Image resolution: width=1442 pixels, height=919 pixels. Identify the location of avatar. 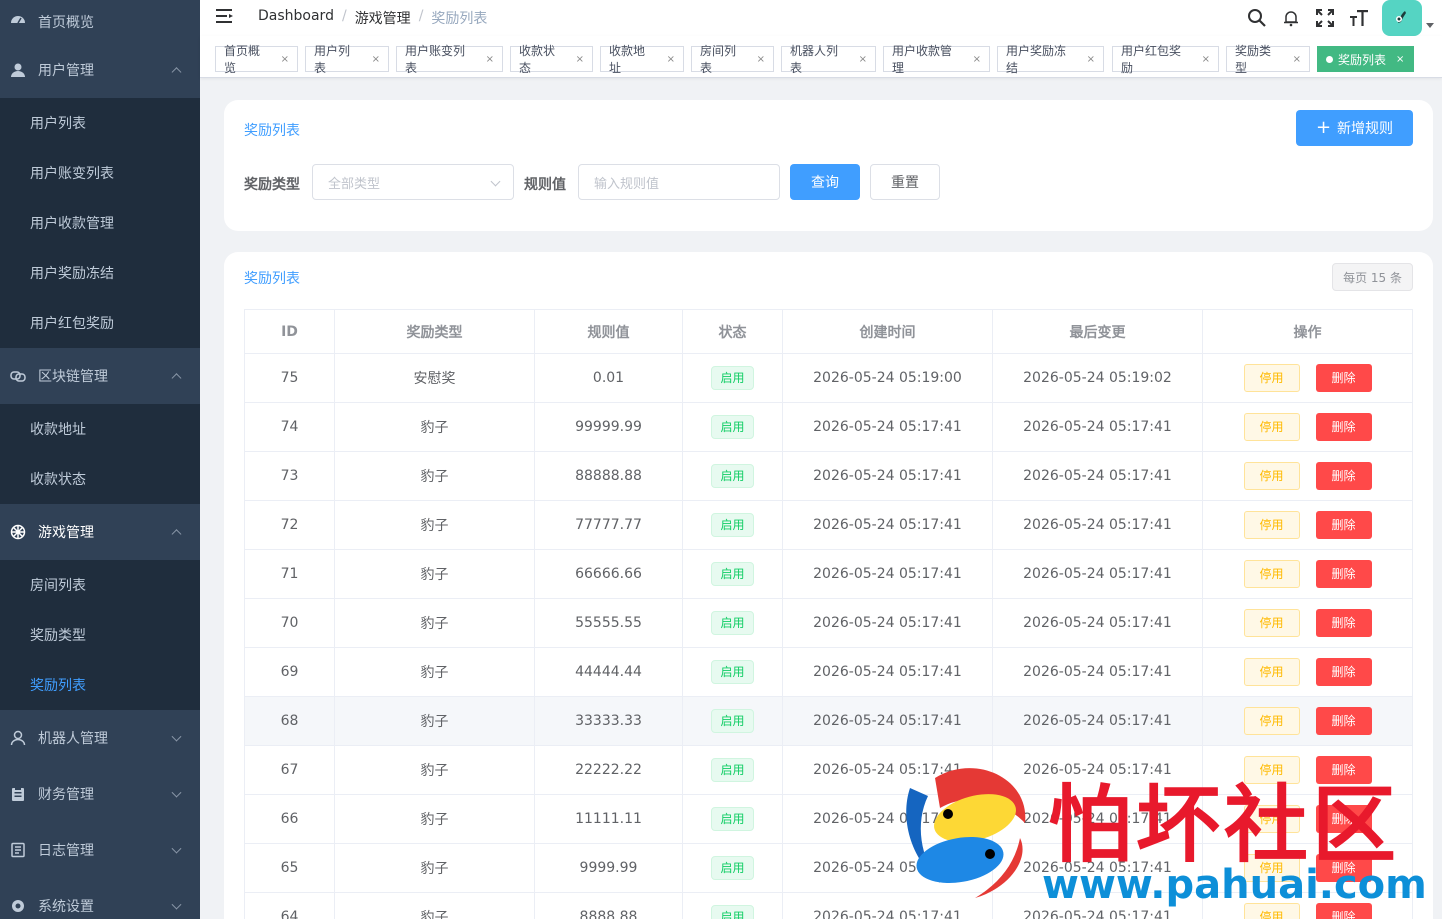
(1402, 18).